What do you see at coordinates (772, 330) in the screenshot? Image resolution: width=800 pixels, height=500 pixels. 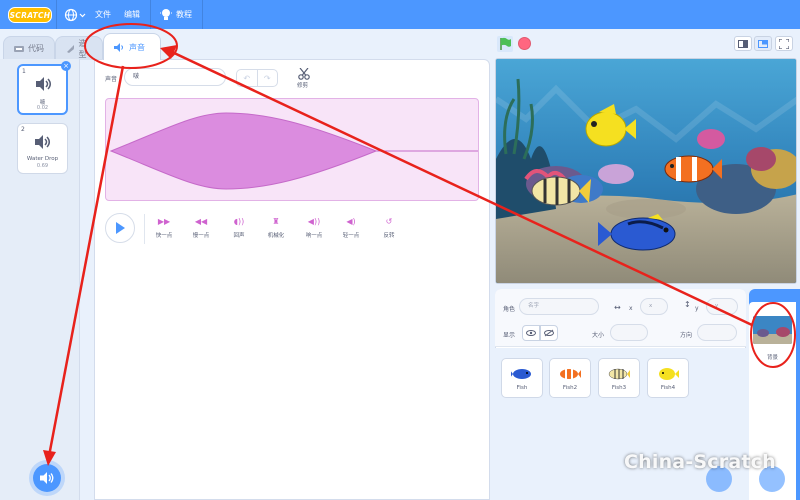 I see `backdrop-thumbnail` at bounding box center [772, 330].